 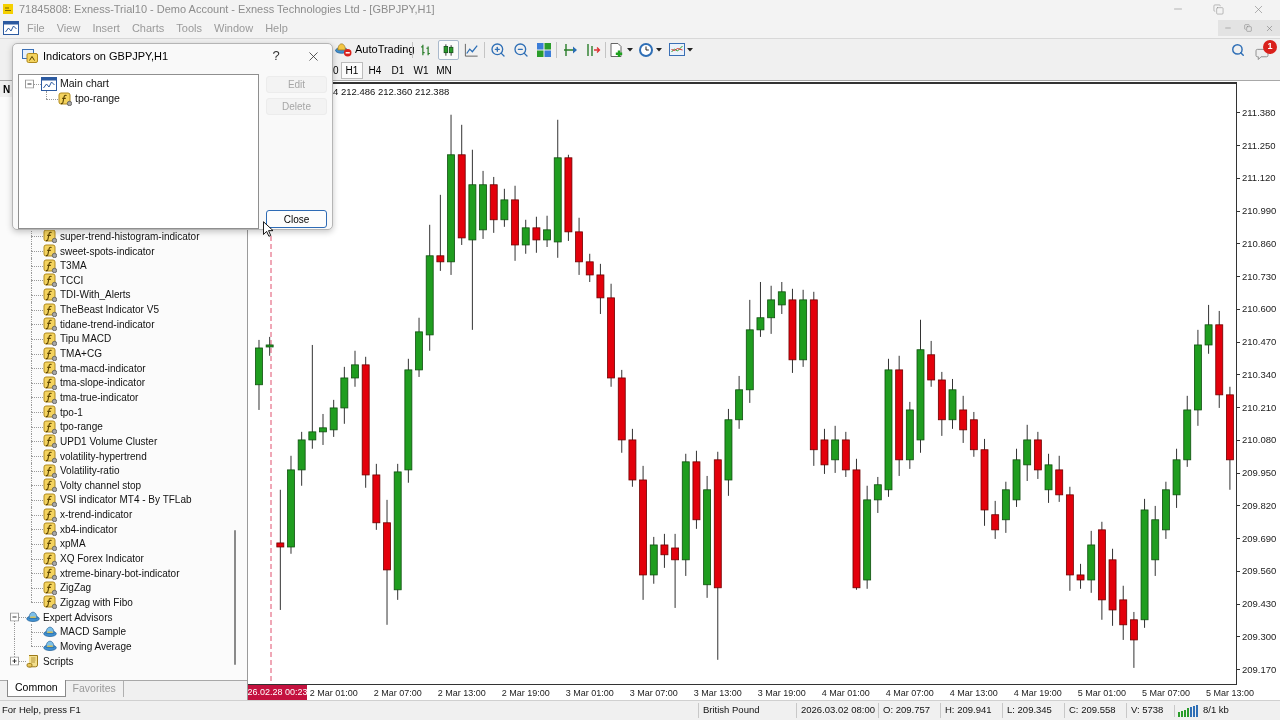 I want to click on close-price: C: 209.558, so click(x=1095, y=710).